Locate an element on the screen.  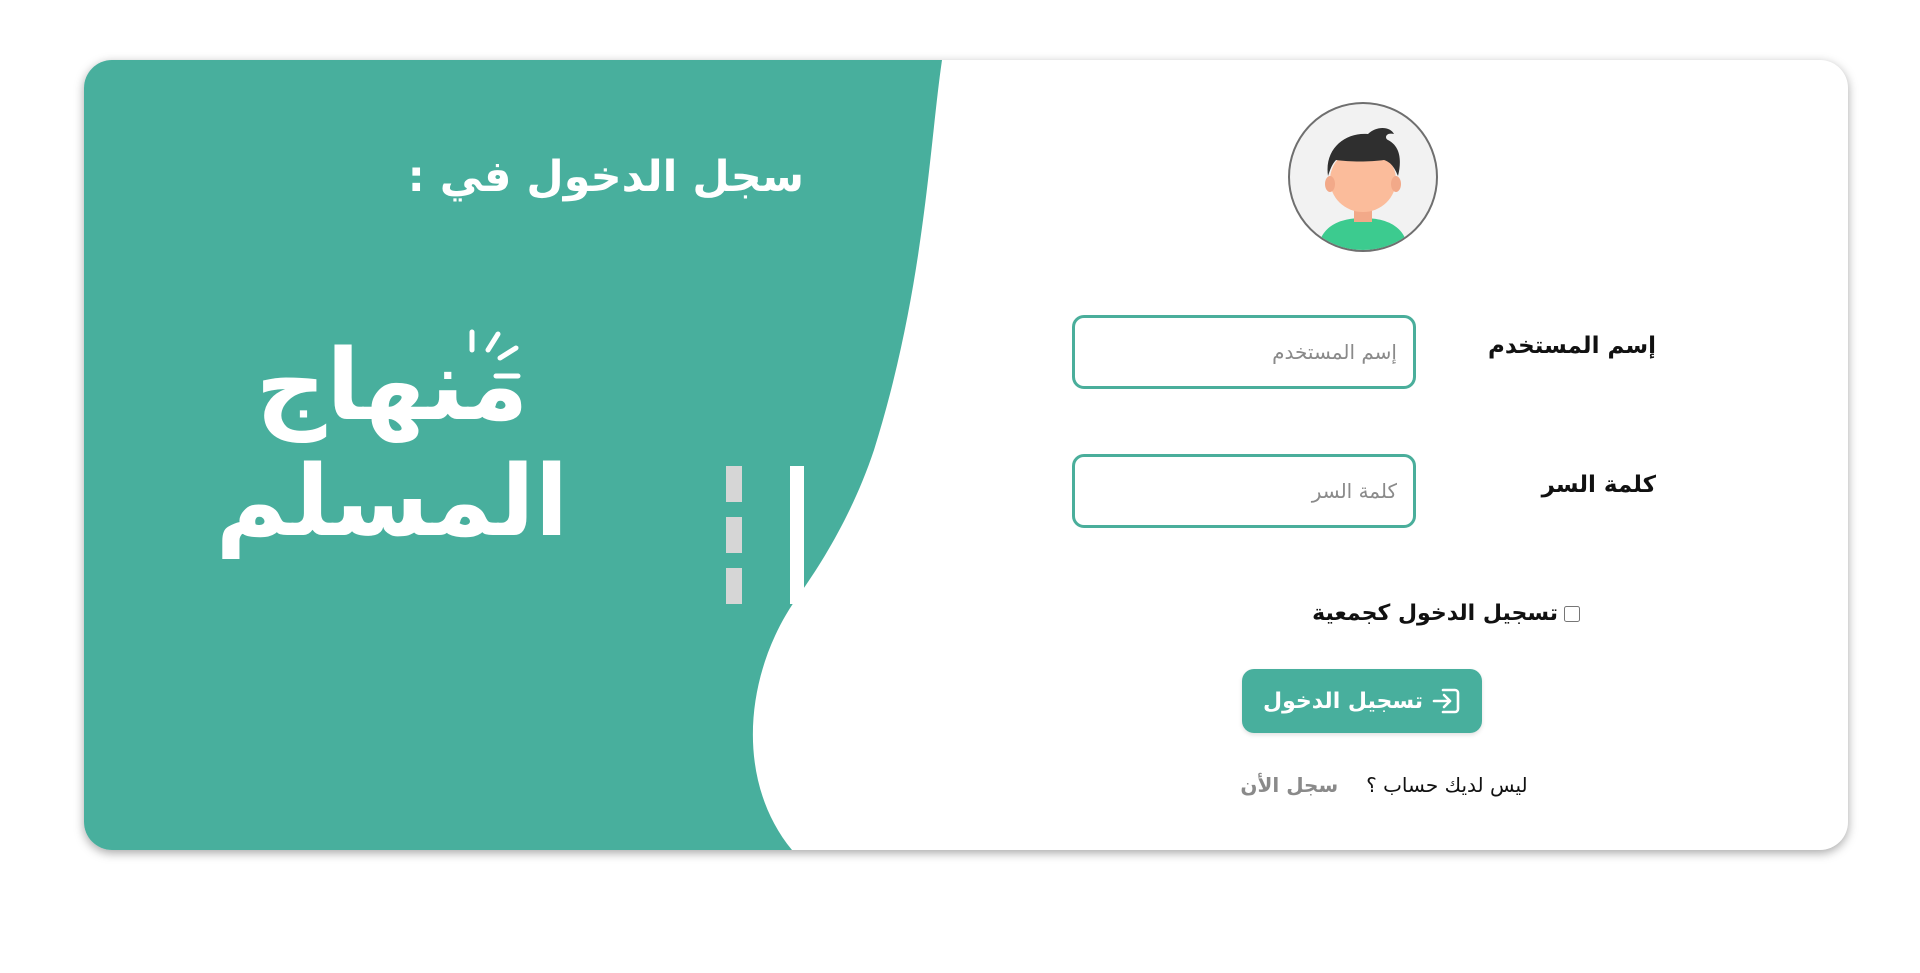
group-login-option: تسجيل الدخول كجمعية is located at coordinates (1412, 613).